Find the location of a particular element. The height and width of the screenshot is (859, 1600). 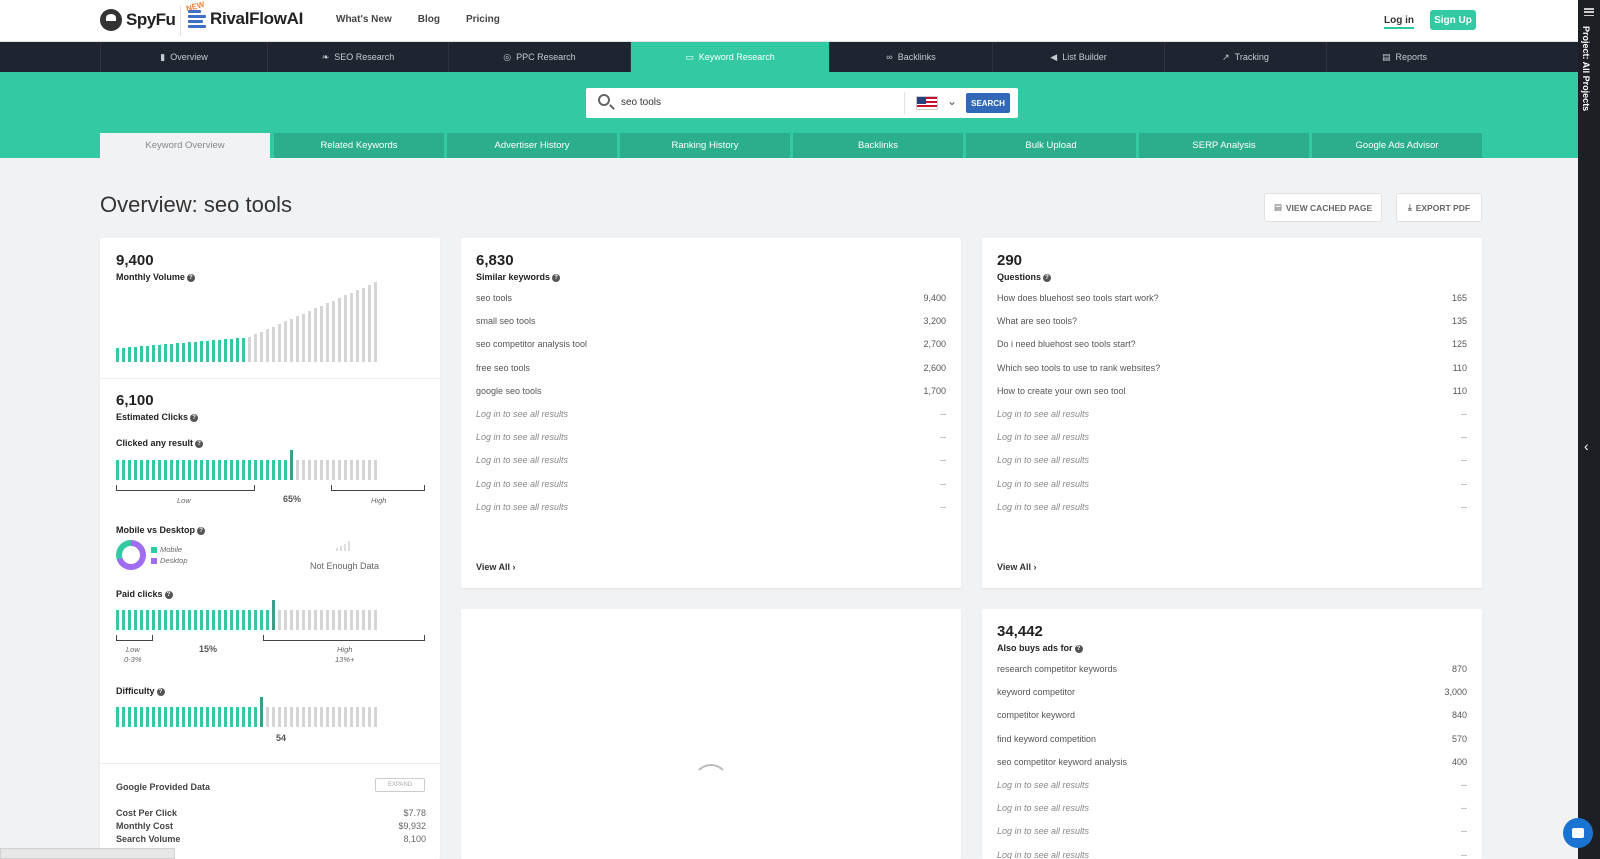

subtab-serp-analysis: SERP Analysis is located at coordinates (1224, 145).